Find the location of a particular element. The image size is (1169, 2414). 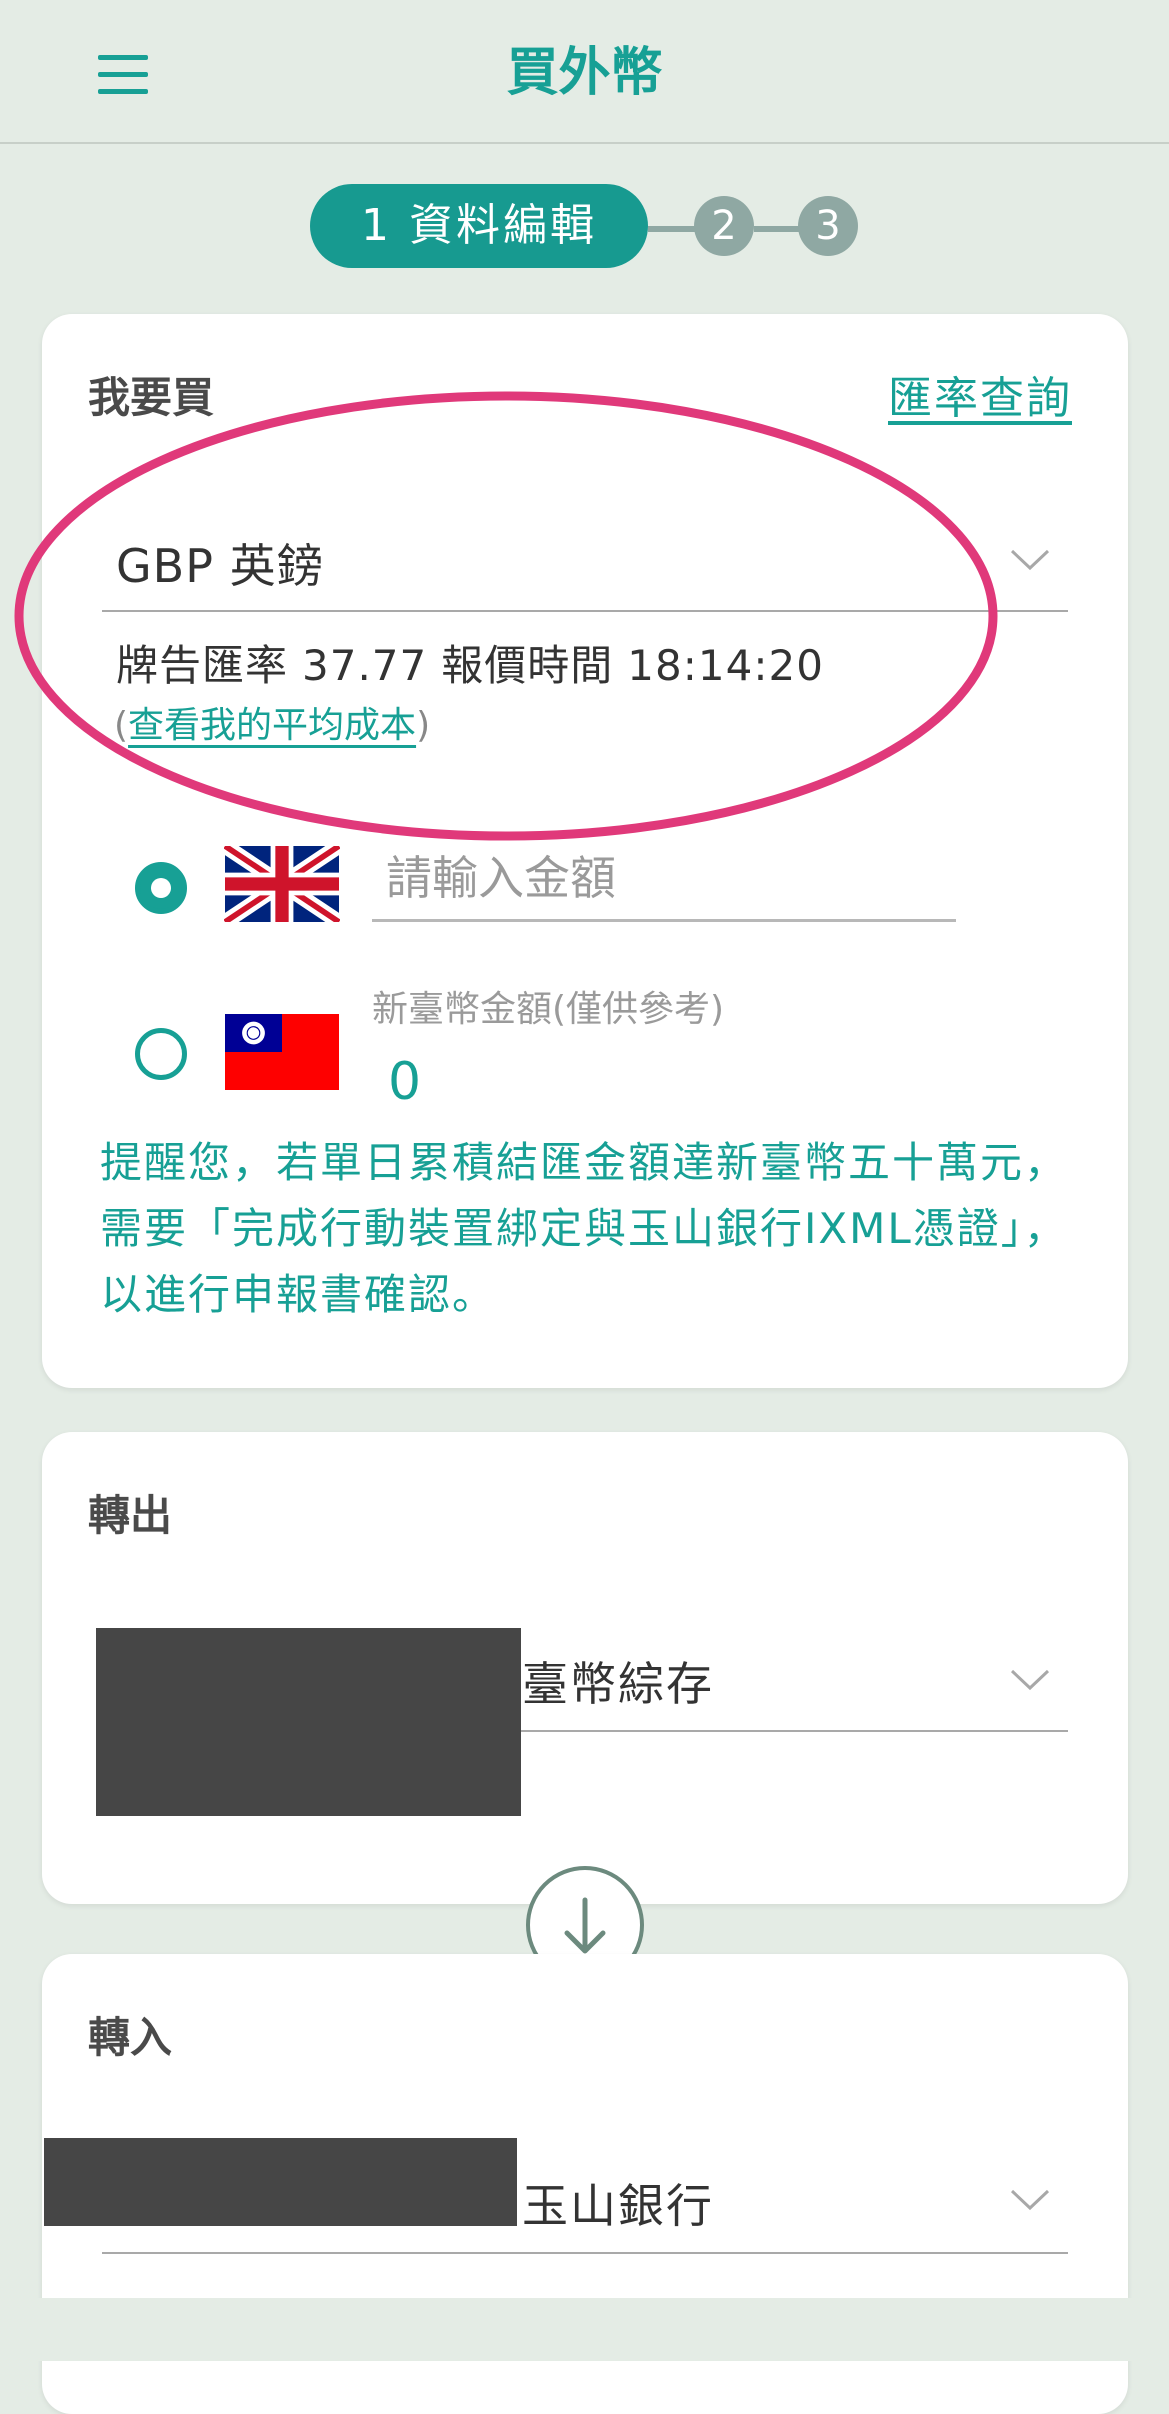

transfer-in-account-select: 玉山銀行 is located at coordinates (618, 2203).